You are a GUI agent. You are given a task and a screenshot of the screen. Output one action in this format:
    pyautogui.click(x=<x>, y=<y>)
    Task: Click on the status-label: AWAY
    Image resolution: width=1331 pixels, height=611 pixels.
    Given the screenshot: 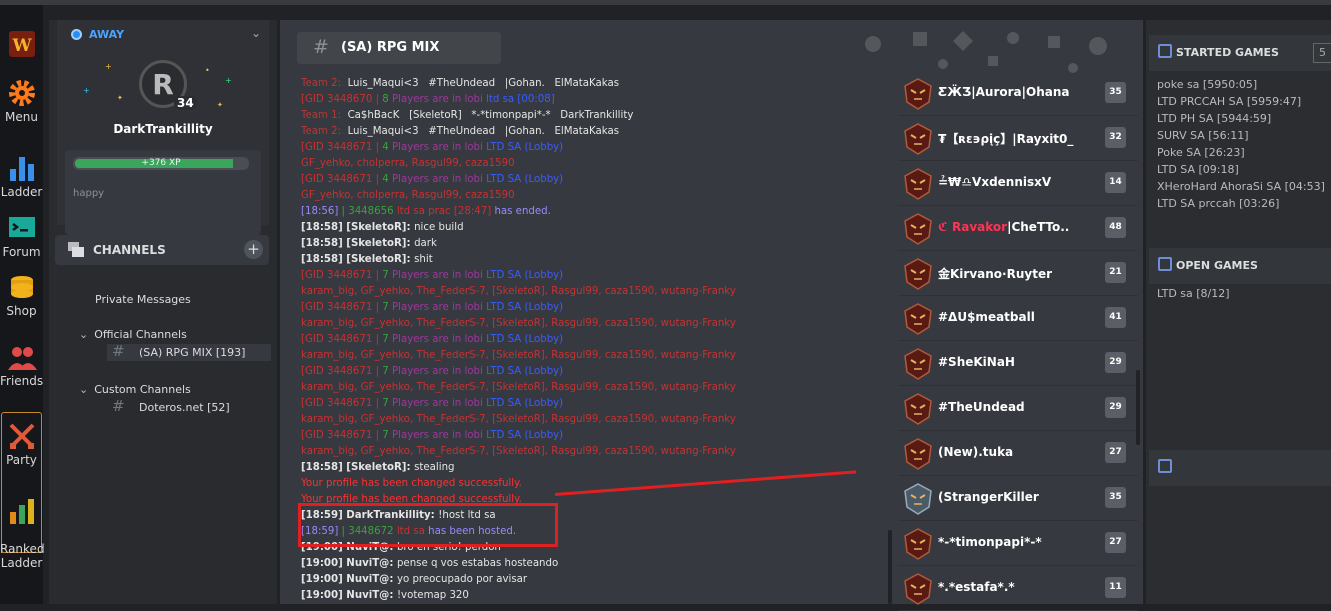 What is the action you would take?
    pyautogui.click(x=107, y=34)
    